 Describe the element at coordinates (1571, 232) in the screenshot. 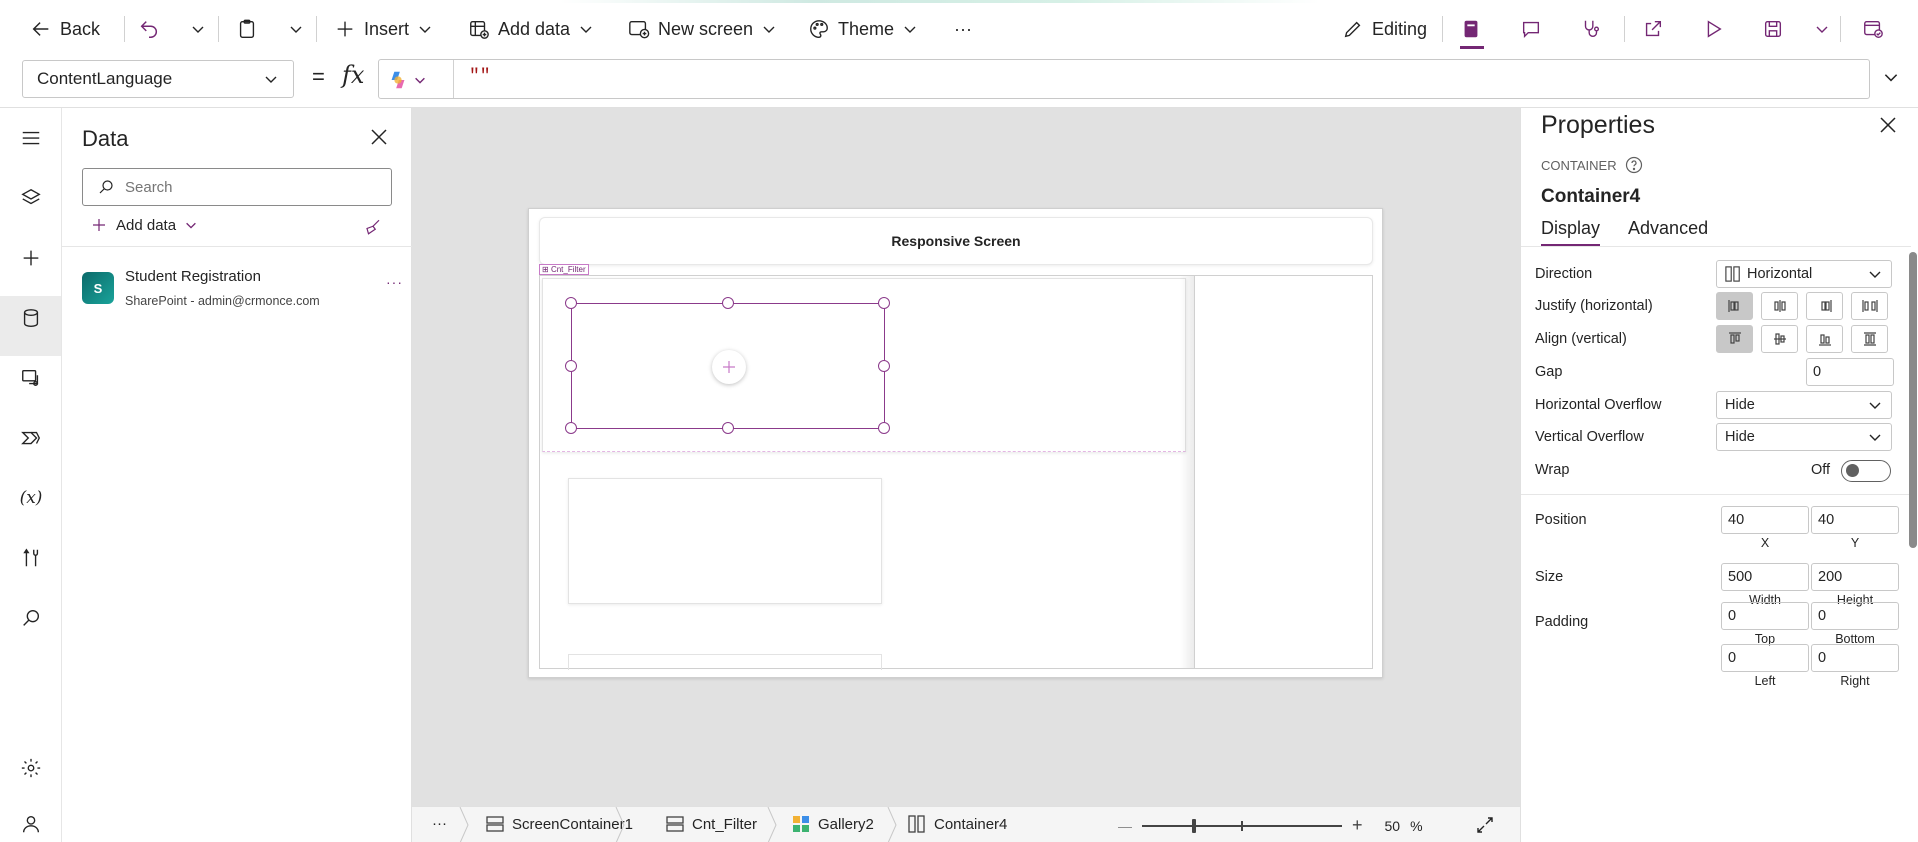

I see `tab-display: Display` at that location.